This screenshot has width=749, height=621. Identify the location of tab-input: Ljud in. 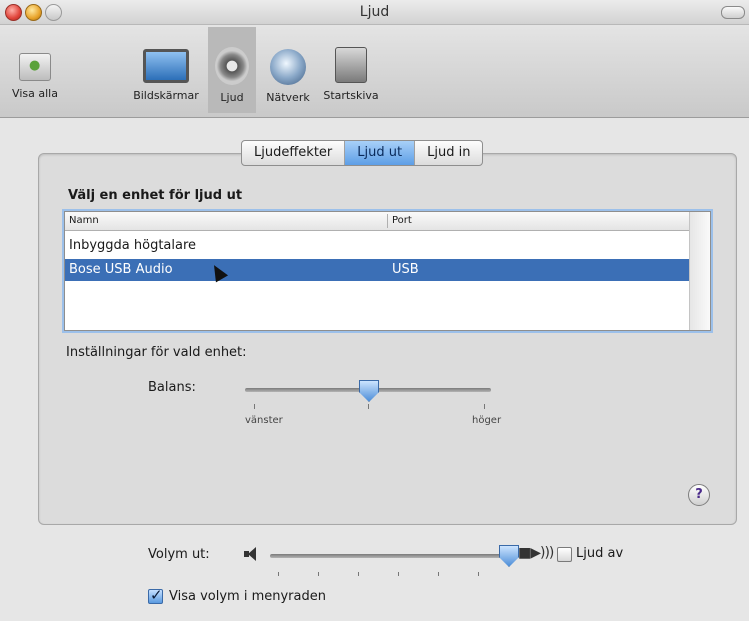
(448, 153).